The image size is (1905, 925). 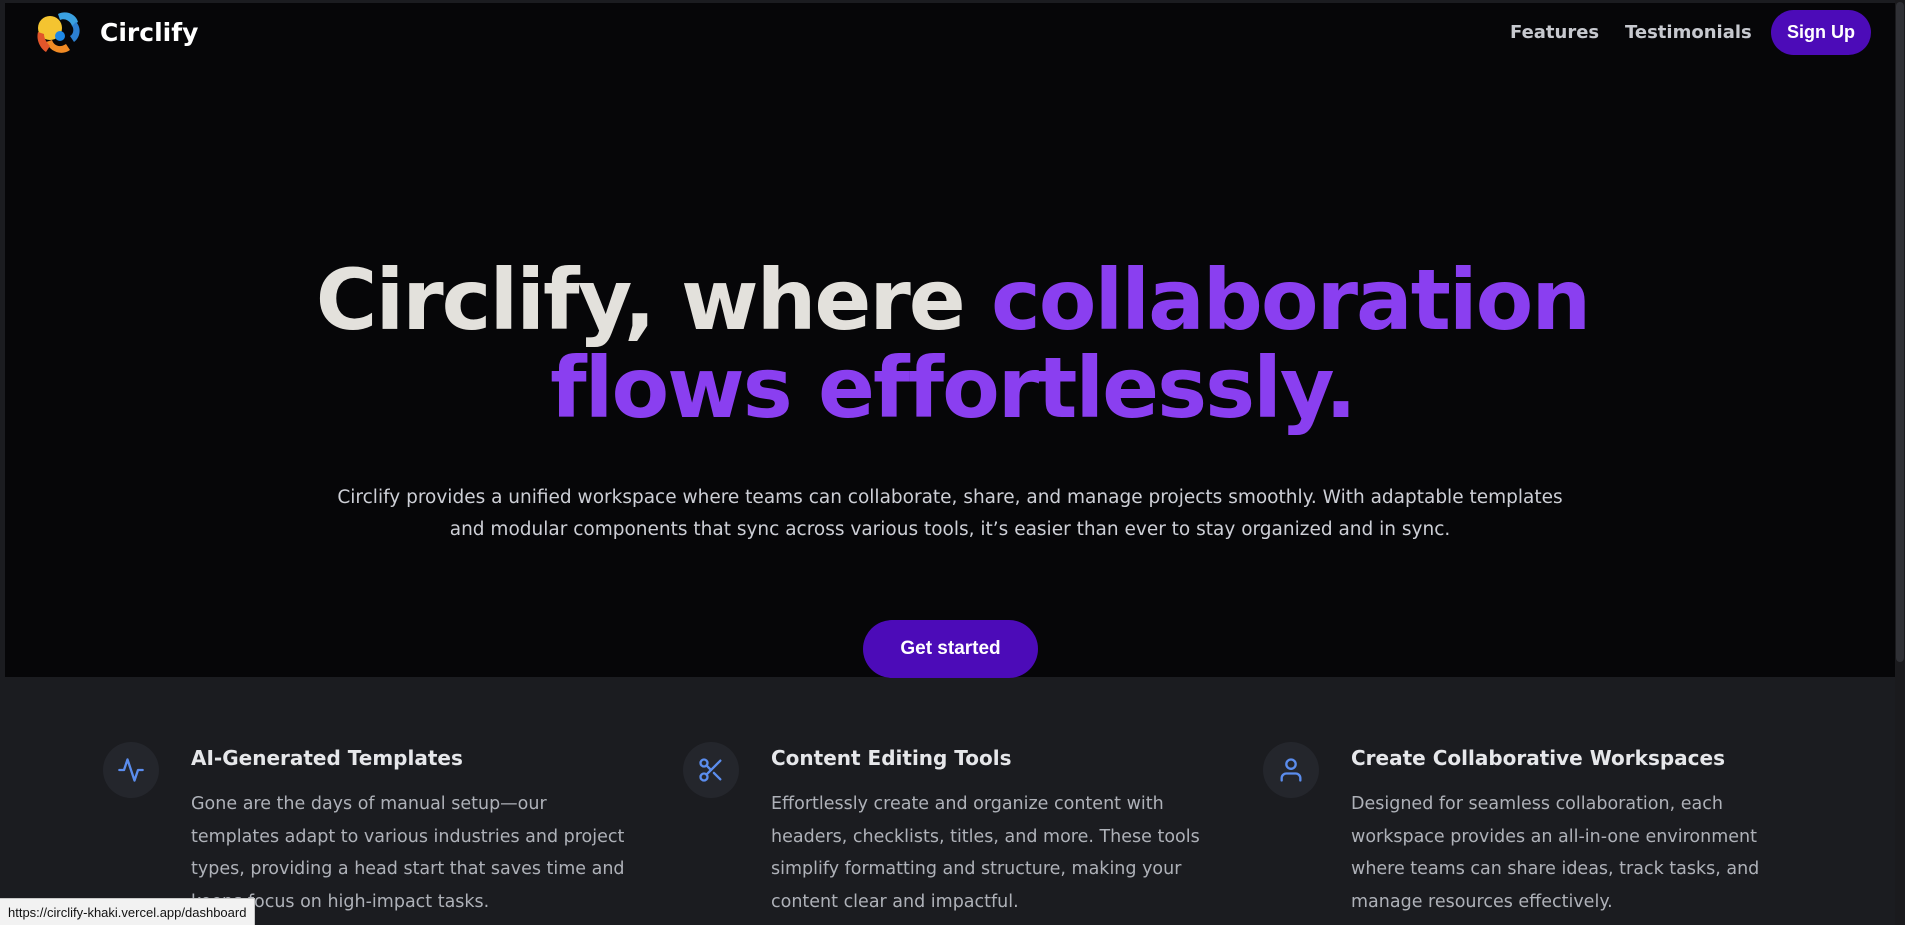 I want to click on scissors-icon, so click(x=711, y=770).